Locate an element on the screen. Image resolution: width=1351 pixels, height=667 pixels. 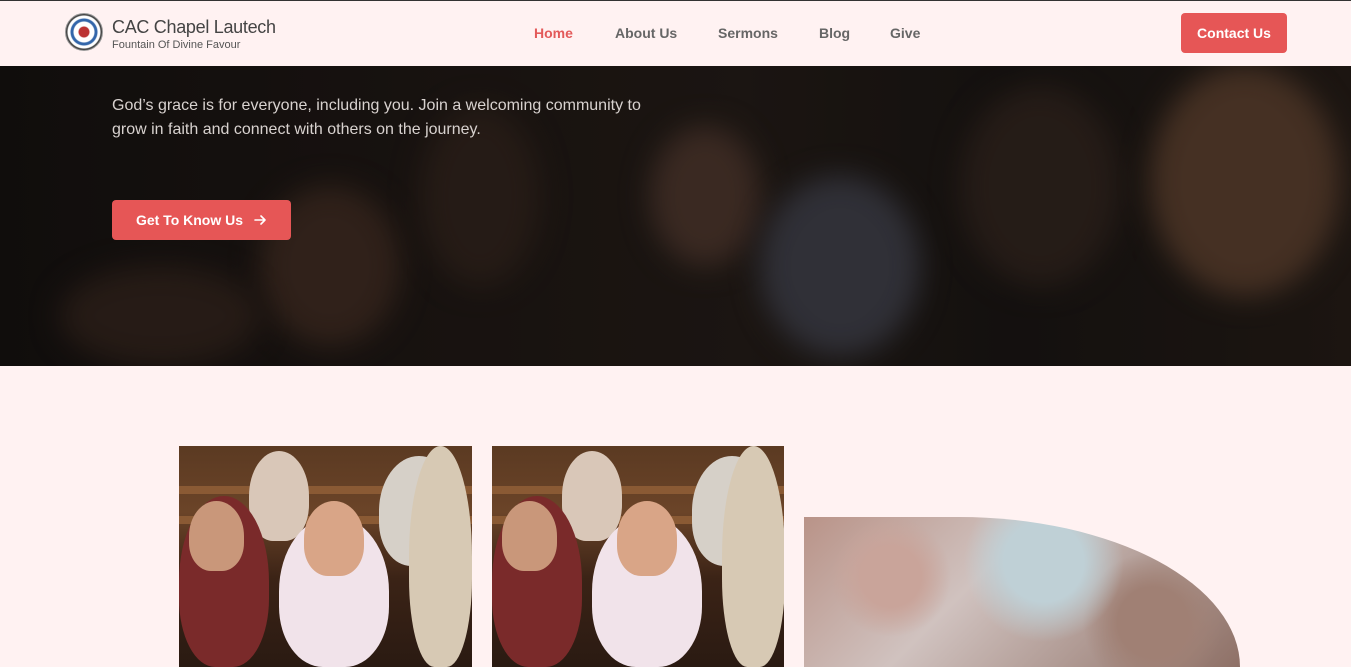
get-to-know-us-label: Get To Know Us is located at coordinates (189, 220).